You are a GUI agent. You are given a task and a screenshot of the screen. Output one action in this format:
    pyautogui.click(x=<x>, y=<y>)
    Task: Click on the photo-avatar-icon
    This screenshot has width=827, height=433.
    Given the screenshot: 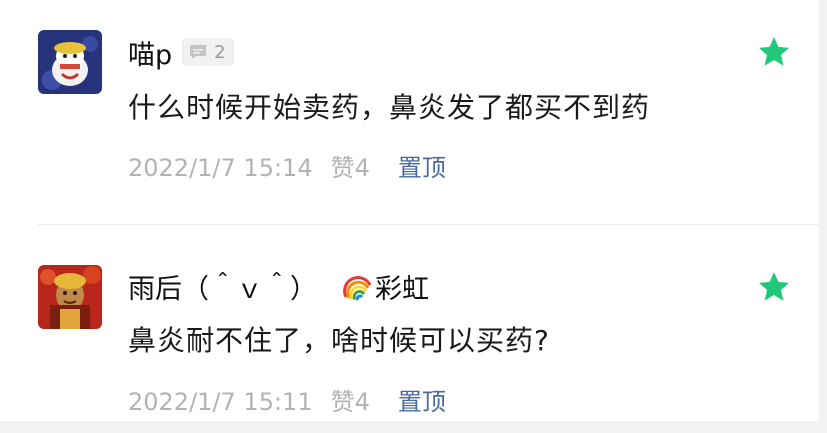 What is the action you would take?
    pyautogui.click(x=70, y=297)
    